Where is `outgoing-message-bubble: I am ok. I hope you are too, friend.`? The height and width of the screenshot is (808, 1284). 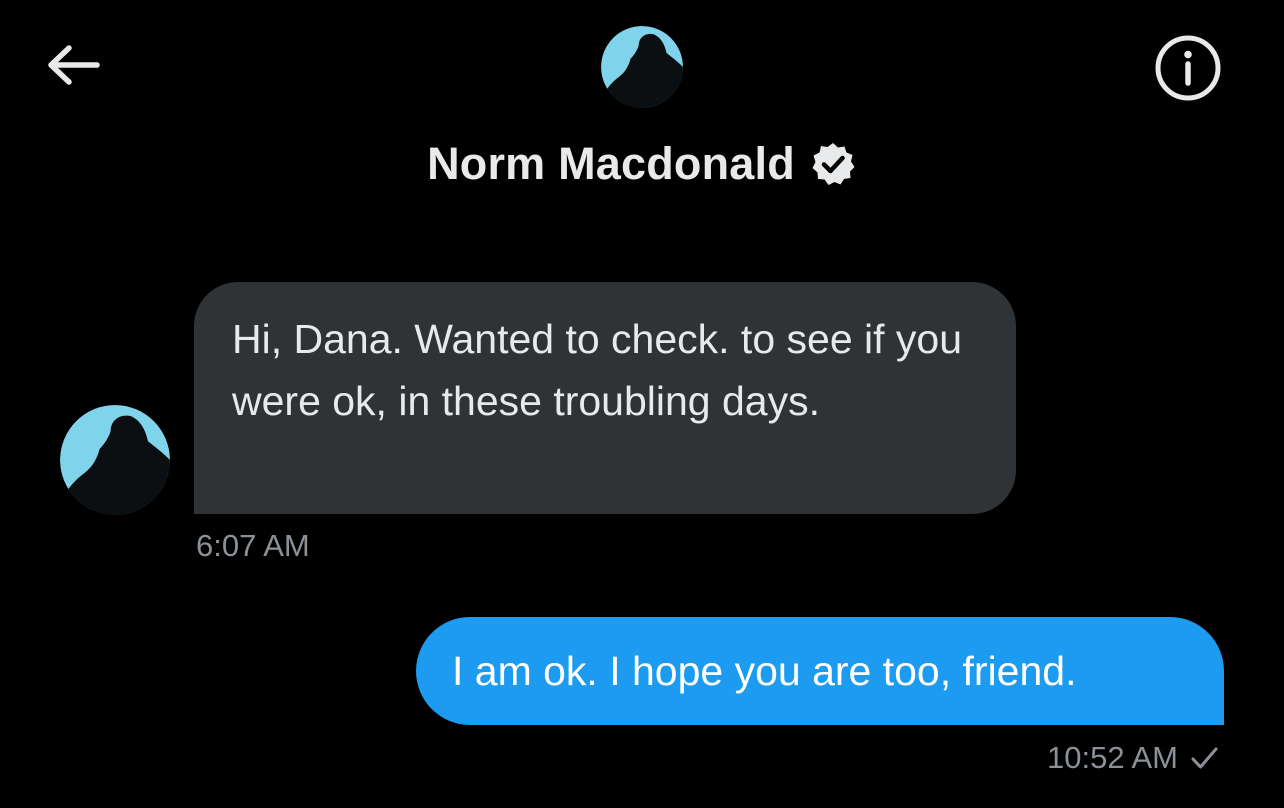 outgoing-message-bubble: I am ok. I hope you are too, friend. is located at coordinates (820, 671).